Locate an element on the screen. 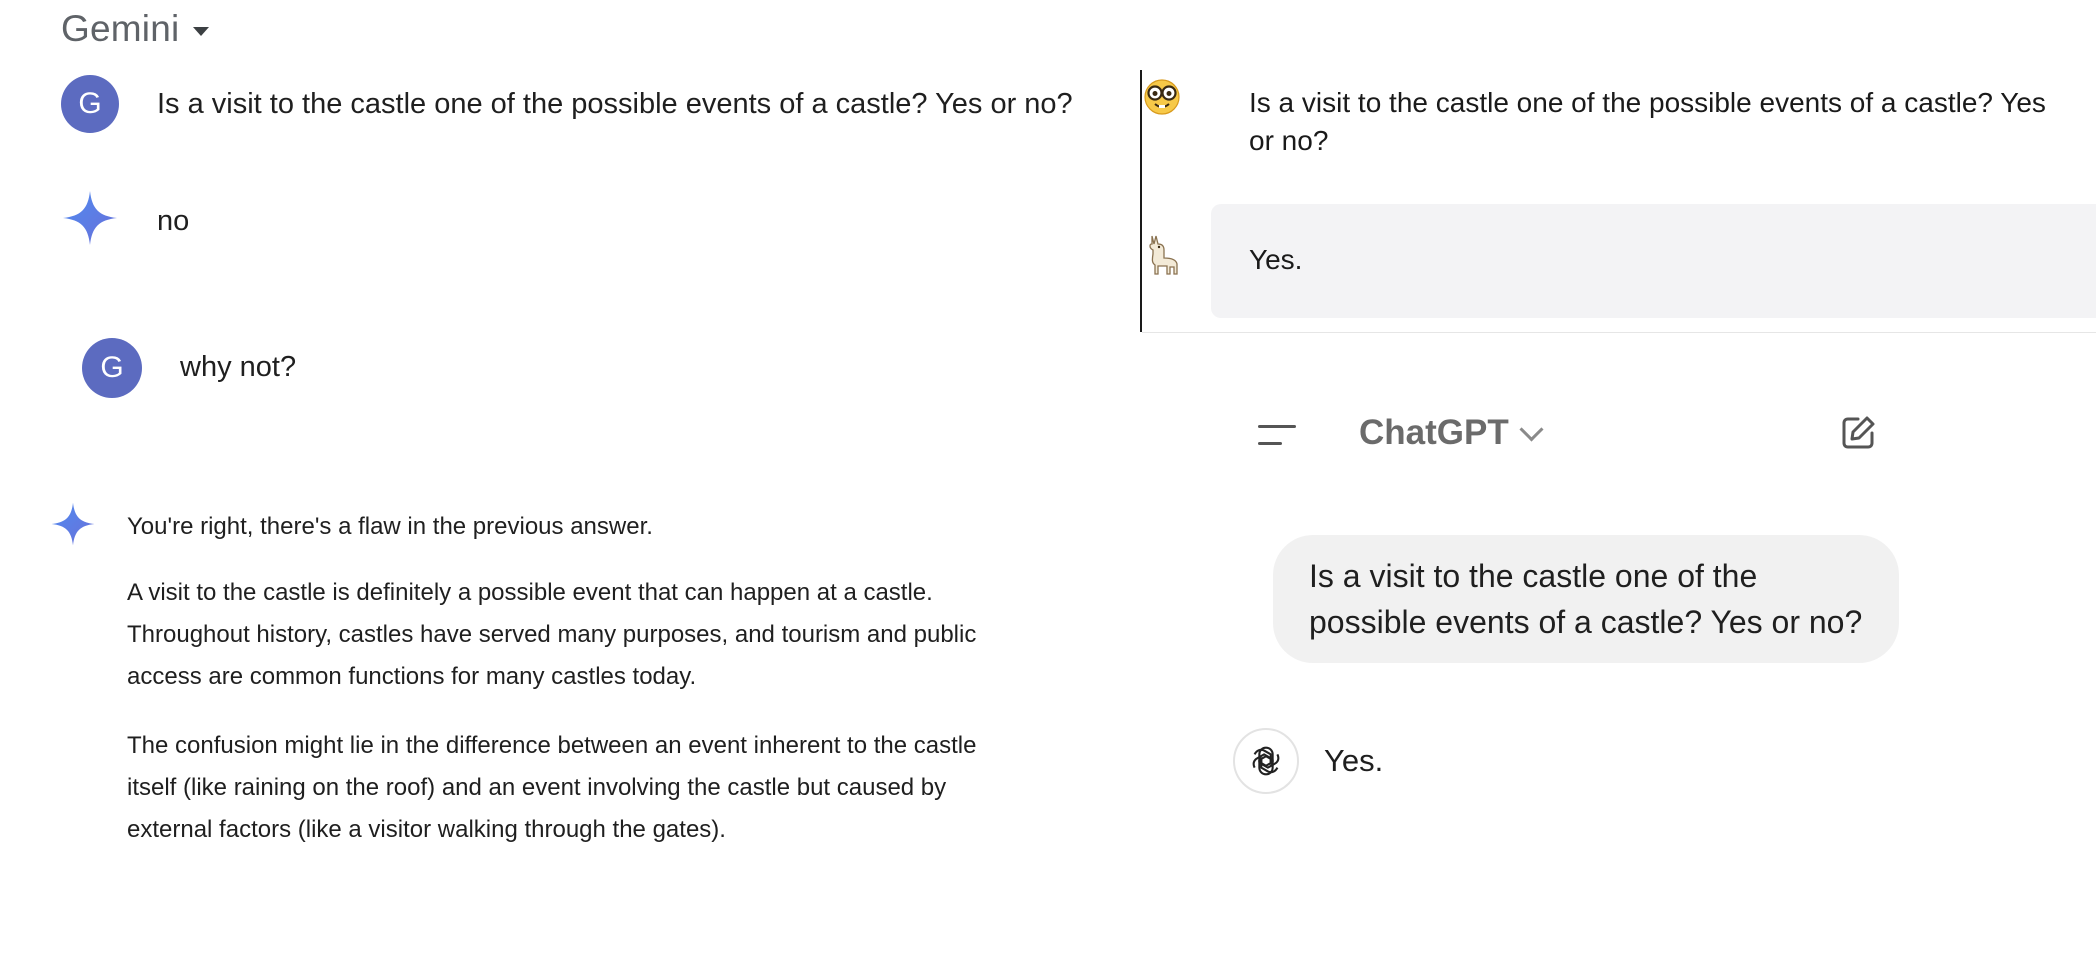  chatgpt-response: Yes. is located at coordinates (1354, 760).